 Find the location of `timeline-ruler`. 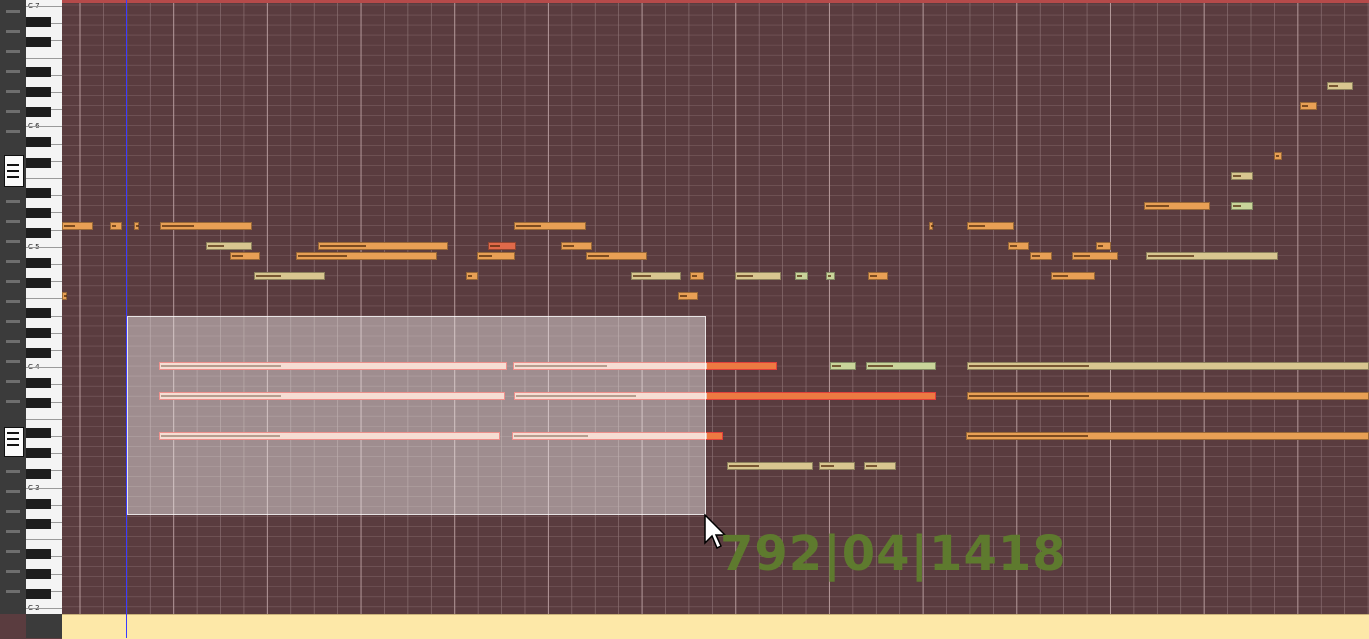

timeline-ruler is located at coordinates (715, 626).